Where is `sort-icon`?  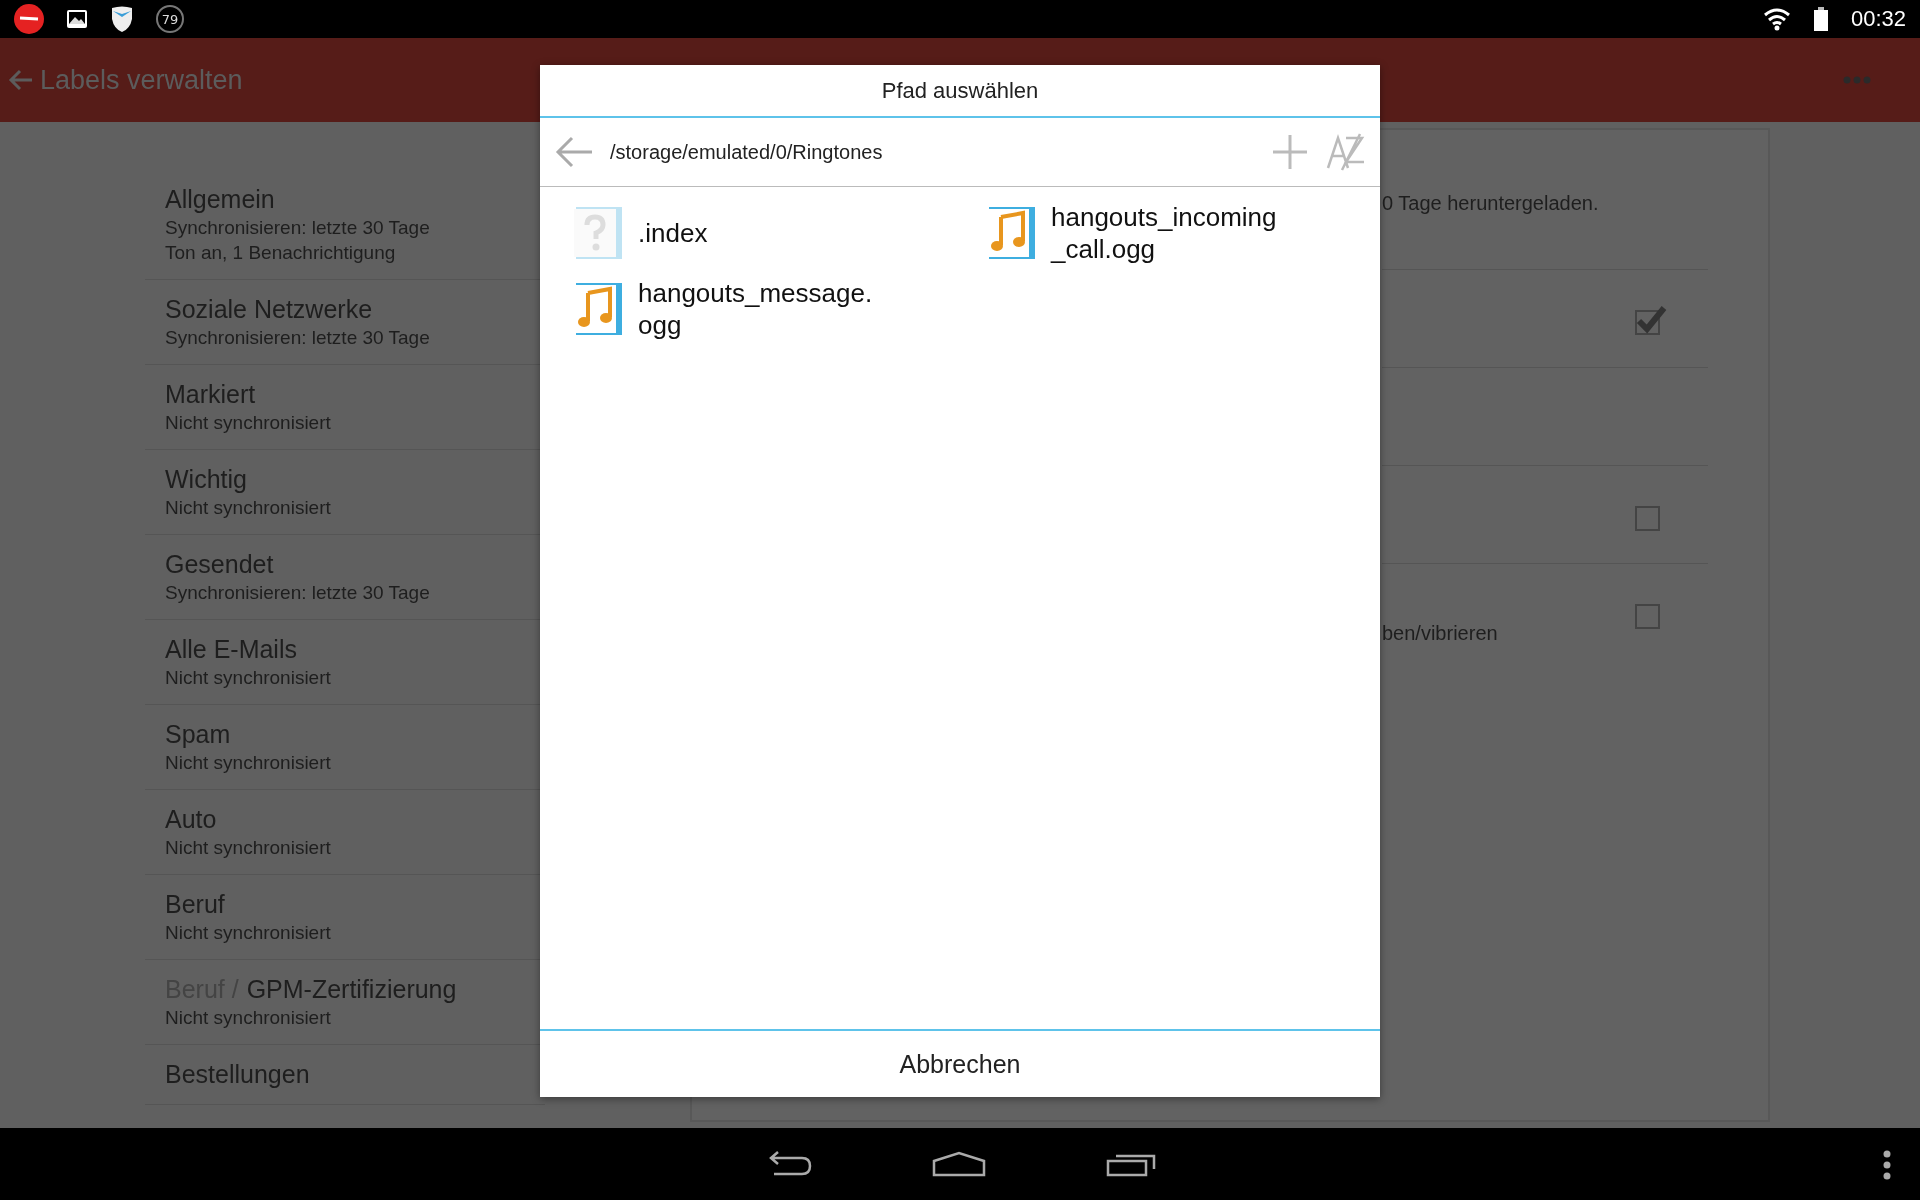 sort-icon is located at coordinates (1346, 152).